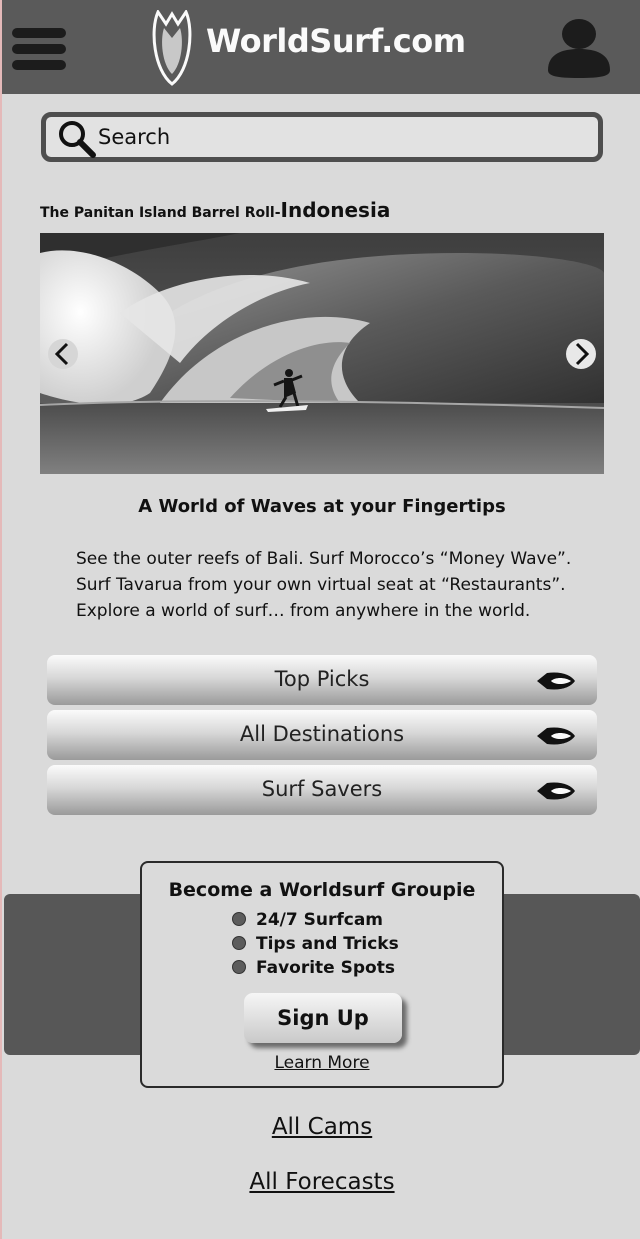 The image size is (640, 1239). I want to click on carousel-prev-button, so click(63, 354).